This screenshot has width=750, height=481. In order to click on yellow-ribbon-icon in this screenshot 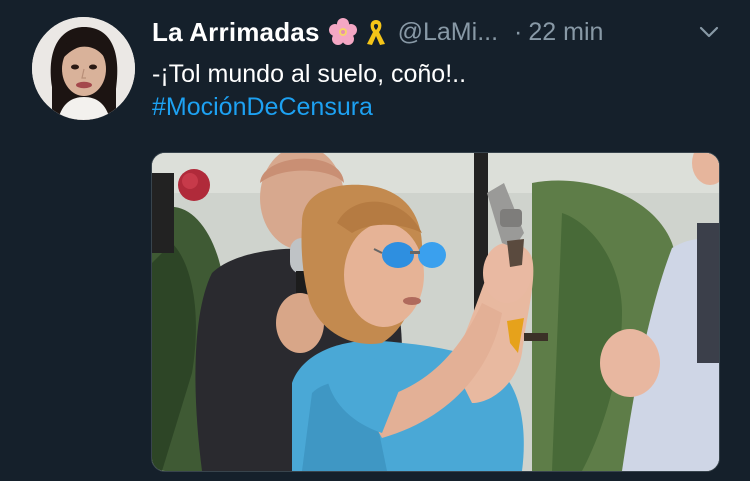, I will do `click(376, 32)`.